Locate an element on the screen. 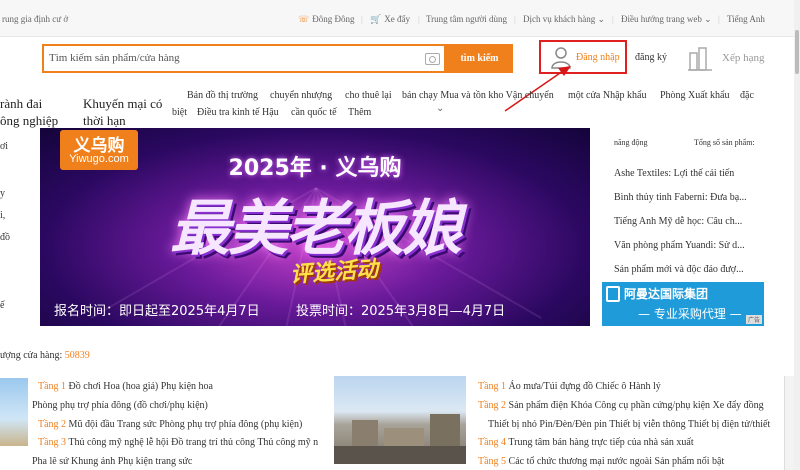 This screenshot has height=470, width=800. topbar-location-text: rung gia định cư ở is located at coordinates (35, 19).